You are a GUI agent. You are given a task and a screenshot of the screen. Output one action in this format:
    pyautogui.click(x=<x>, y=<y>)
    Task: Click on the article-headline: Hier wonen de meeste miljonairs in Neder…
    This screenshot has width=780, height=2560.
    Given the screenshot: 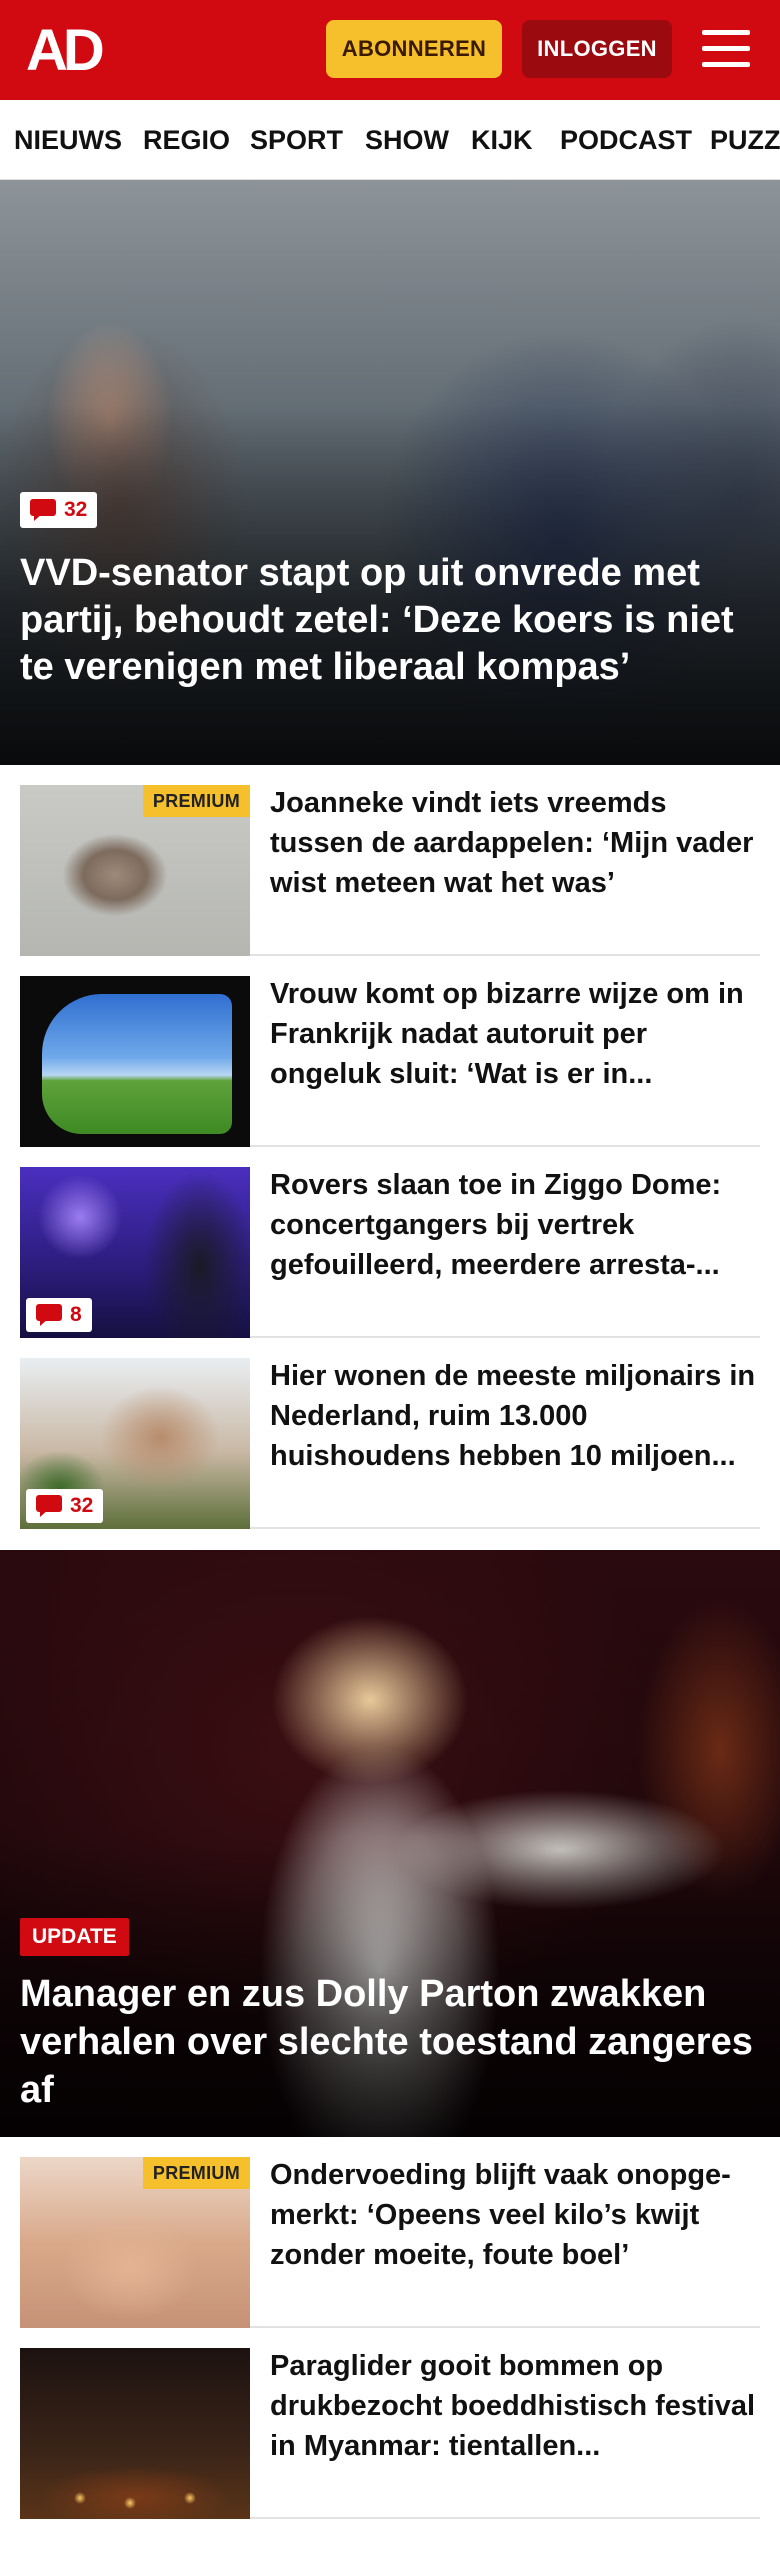 What is the action you would take?
    pyautogui.click(x=515, y=1416)
    